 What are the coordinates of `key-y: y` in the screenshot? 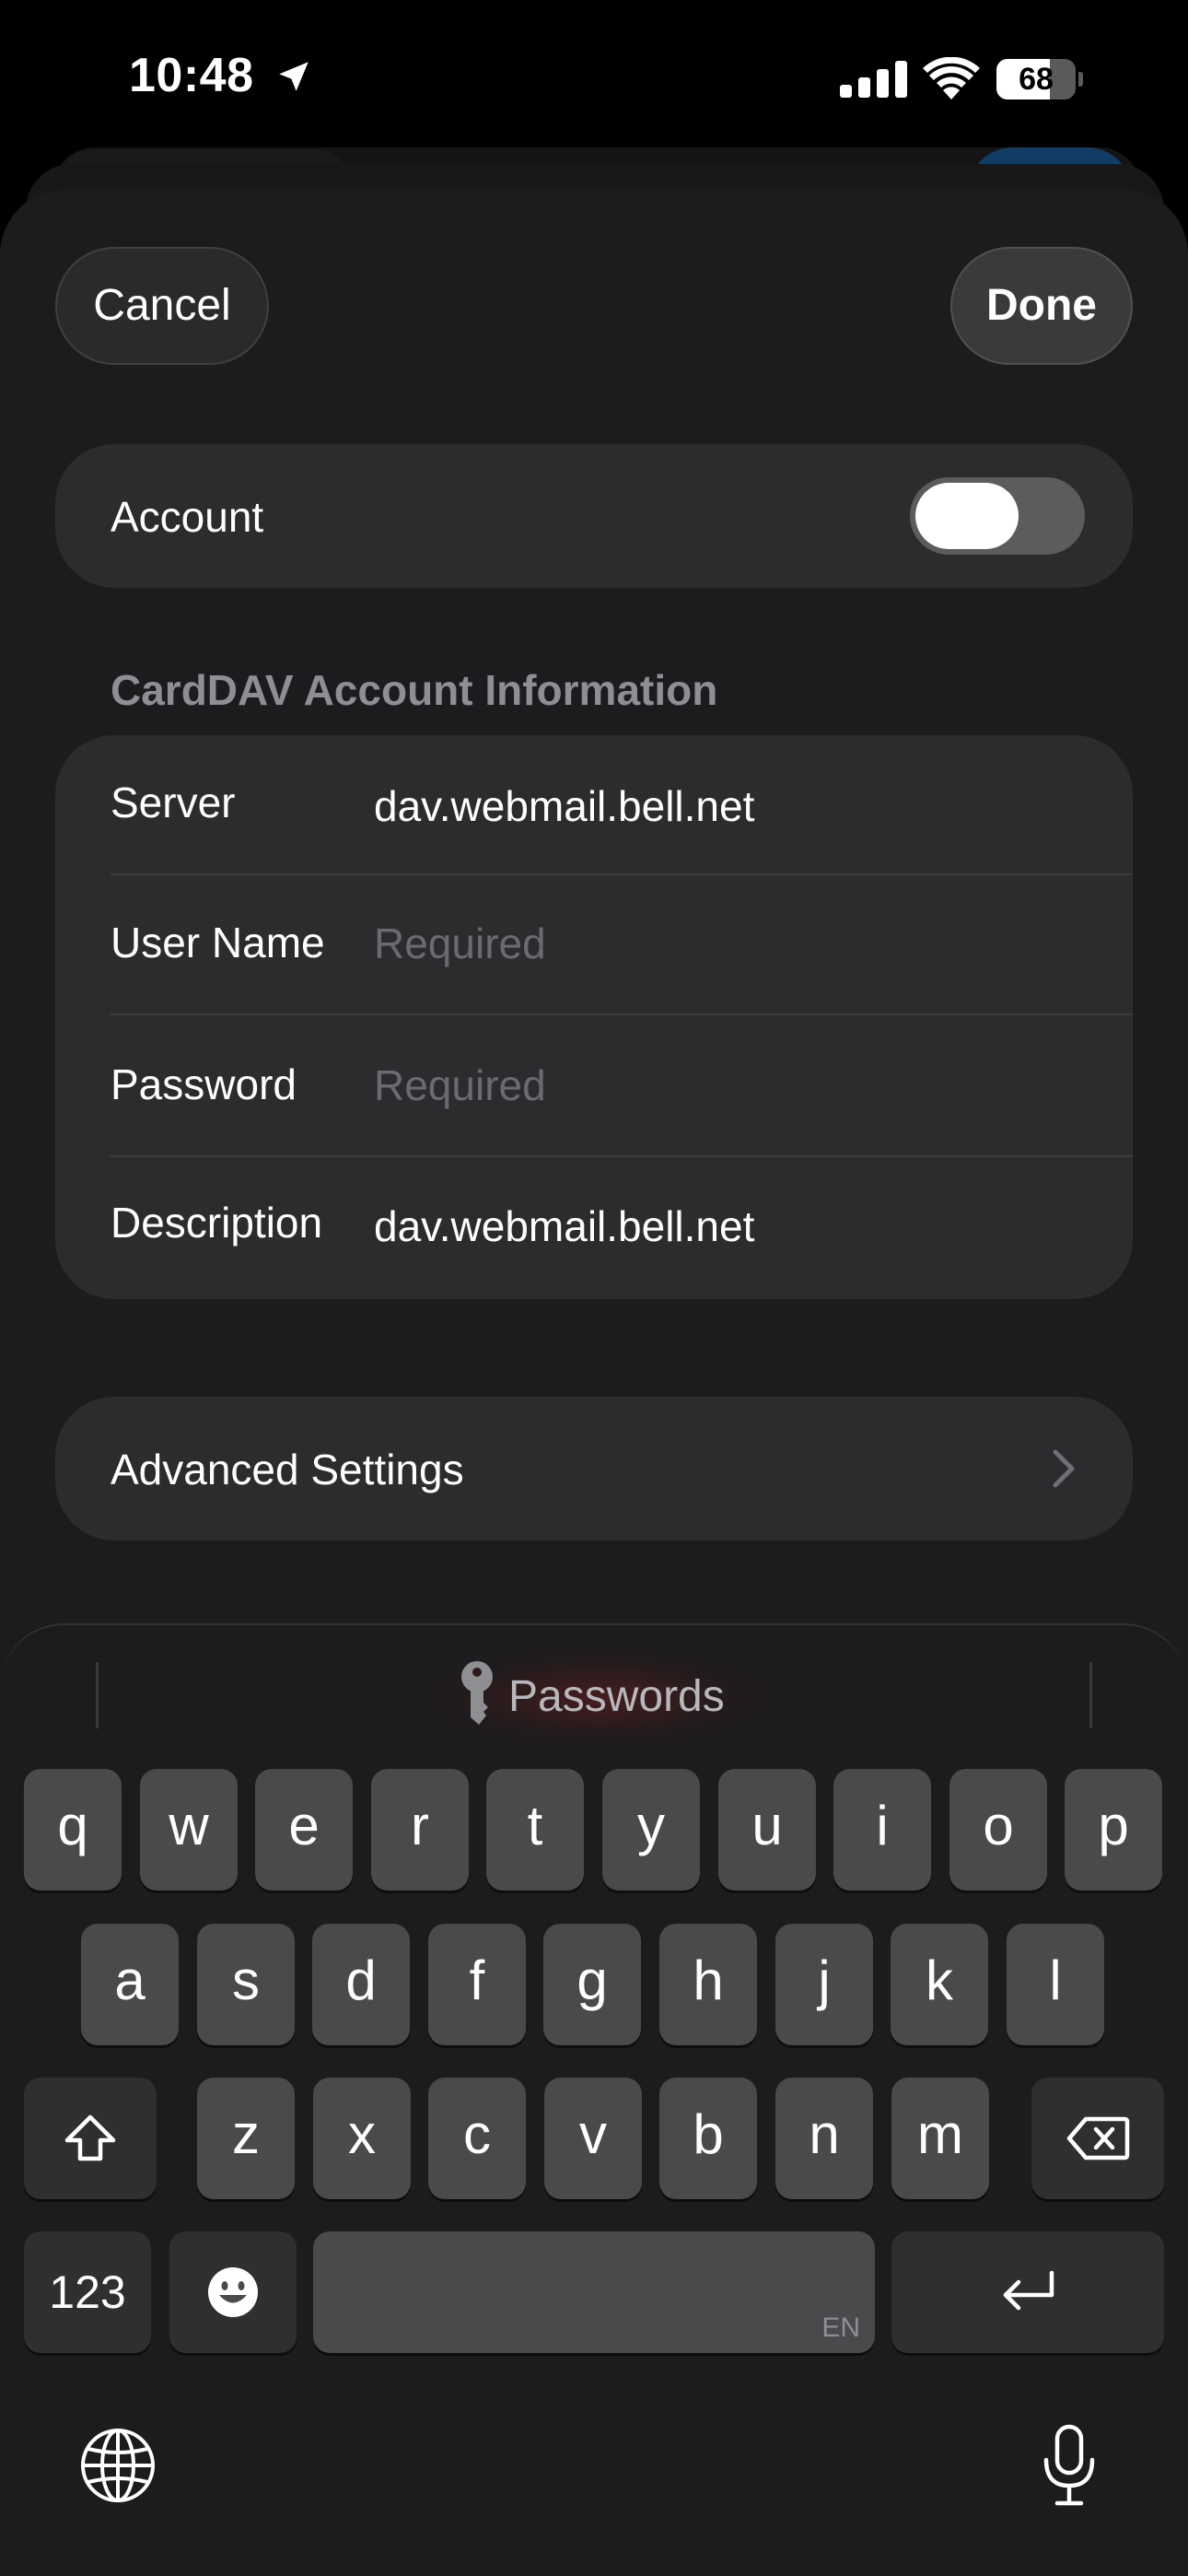 It's located at (651, 1830).